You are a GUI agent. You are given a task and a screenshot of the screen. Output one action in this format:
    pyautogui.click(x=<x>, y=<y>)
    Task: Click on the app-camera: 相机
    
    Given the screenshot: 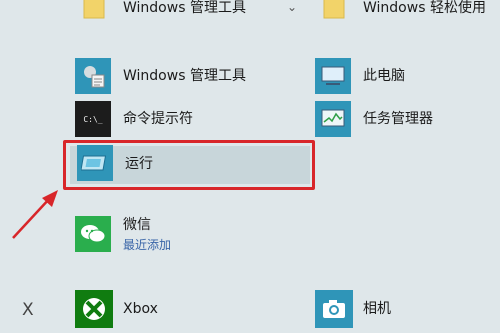 What is the action you would take?
    pyautogui.click(x=407, y=310)
    